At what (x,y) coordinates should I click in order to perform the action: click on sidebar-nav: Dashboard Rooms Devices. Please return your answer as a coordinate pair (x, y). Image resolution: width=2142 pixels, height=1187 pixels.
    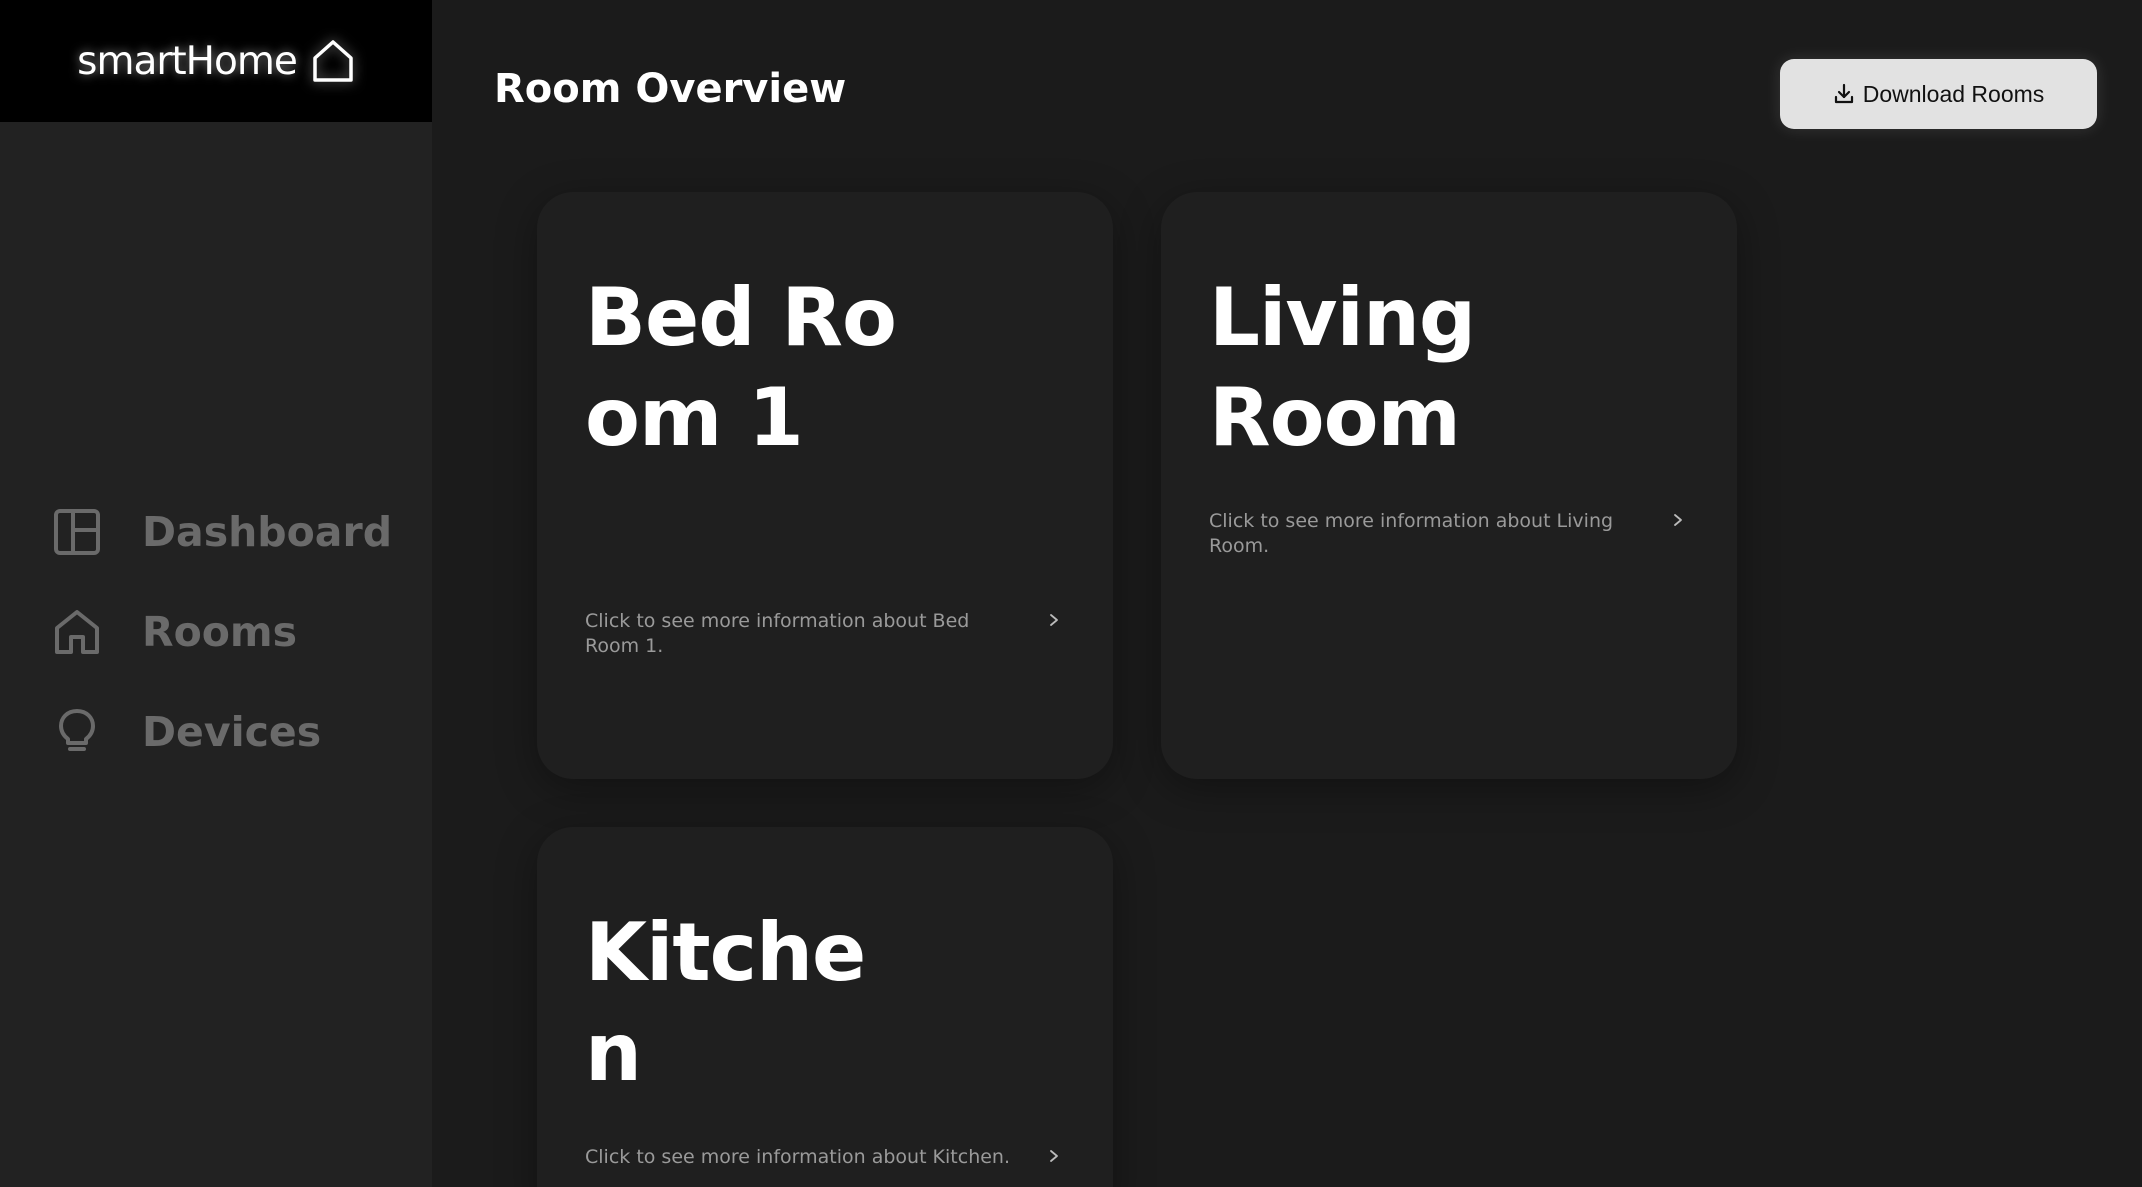
    Looking at the image, I should click on (216, 632).